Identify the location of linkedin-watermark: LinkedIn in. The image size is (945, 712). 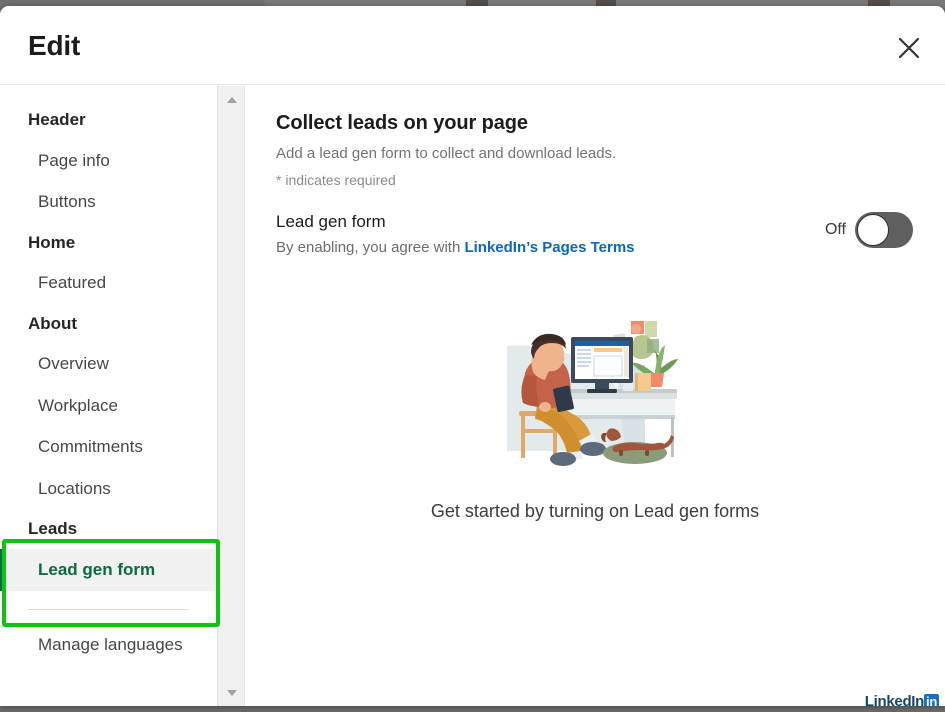
(902, 699).